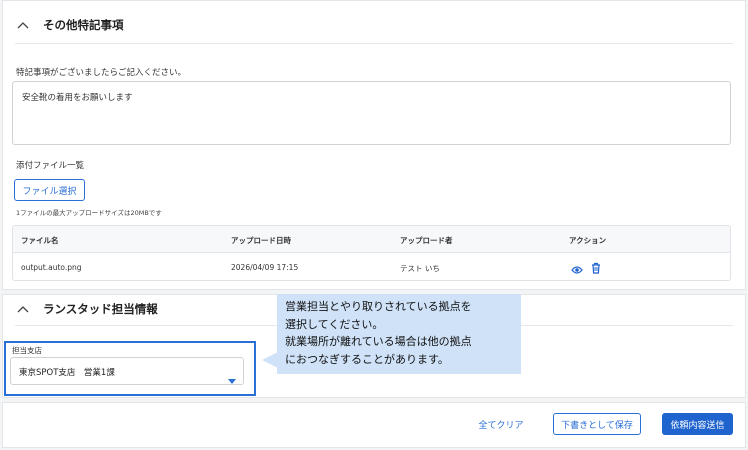  Describe the element at coordinates (588, 240) in the screenshot. I see `col-action: アクション` at that location.